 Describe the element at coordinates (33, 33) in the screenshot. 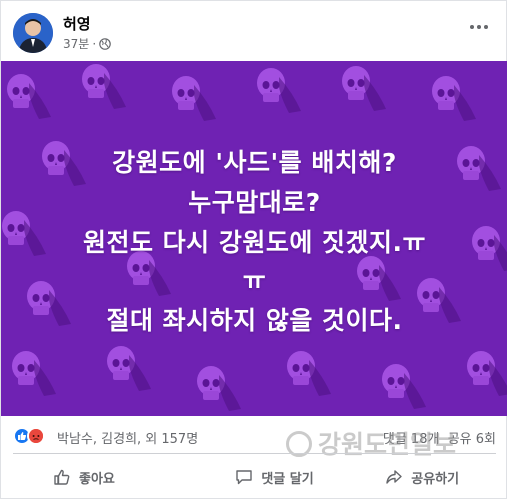

I see `author-avatar` at that location.